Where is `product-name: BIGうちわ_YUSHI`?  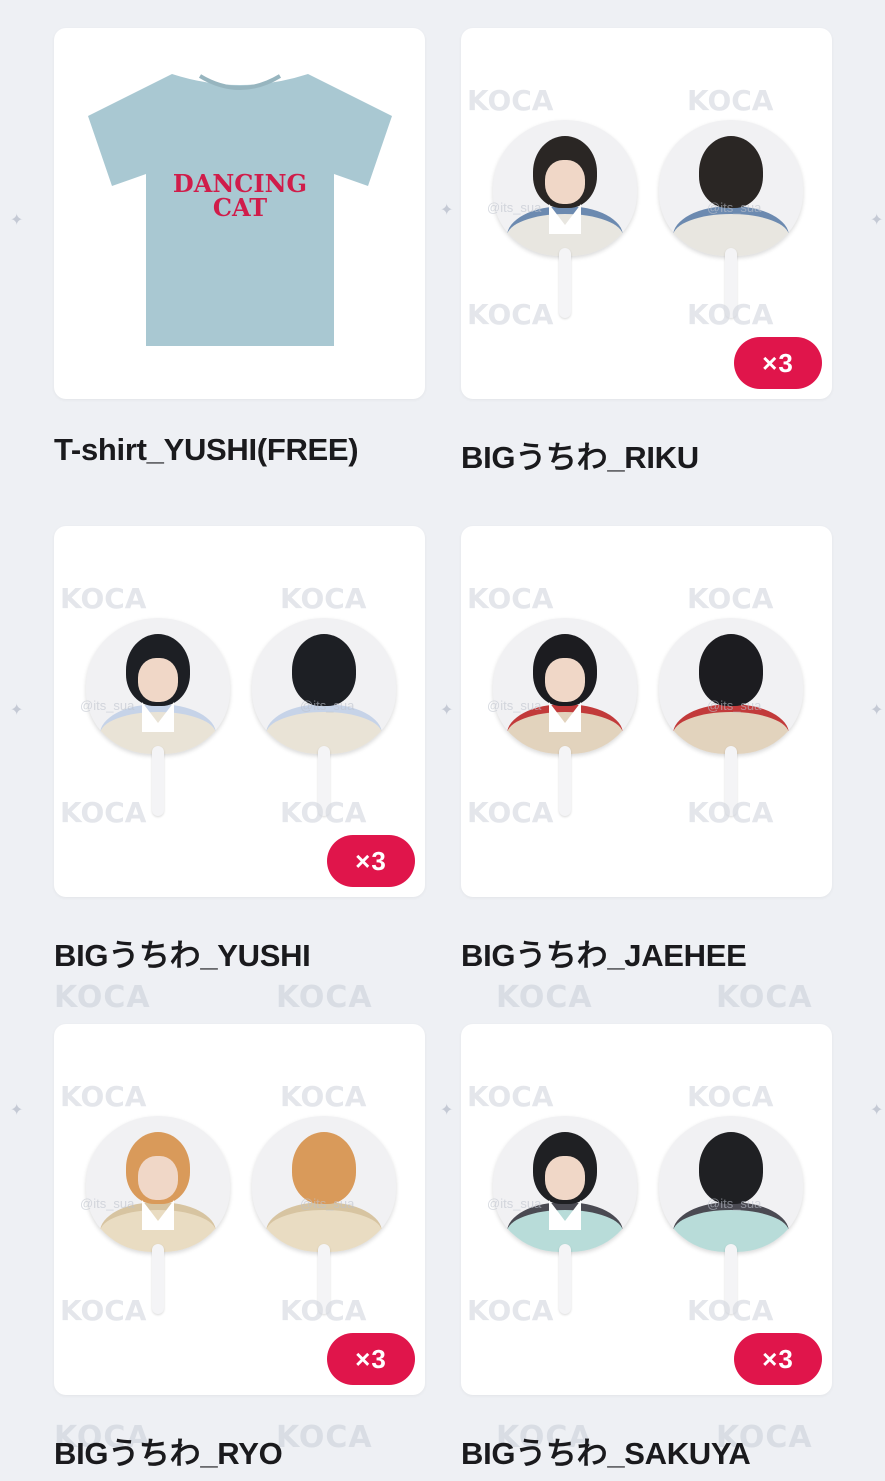
product-name: BIGうちわ_YUSHI is located at coordinates (182, 952).